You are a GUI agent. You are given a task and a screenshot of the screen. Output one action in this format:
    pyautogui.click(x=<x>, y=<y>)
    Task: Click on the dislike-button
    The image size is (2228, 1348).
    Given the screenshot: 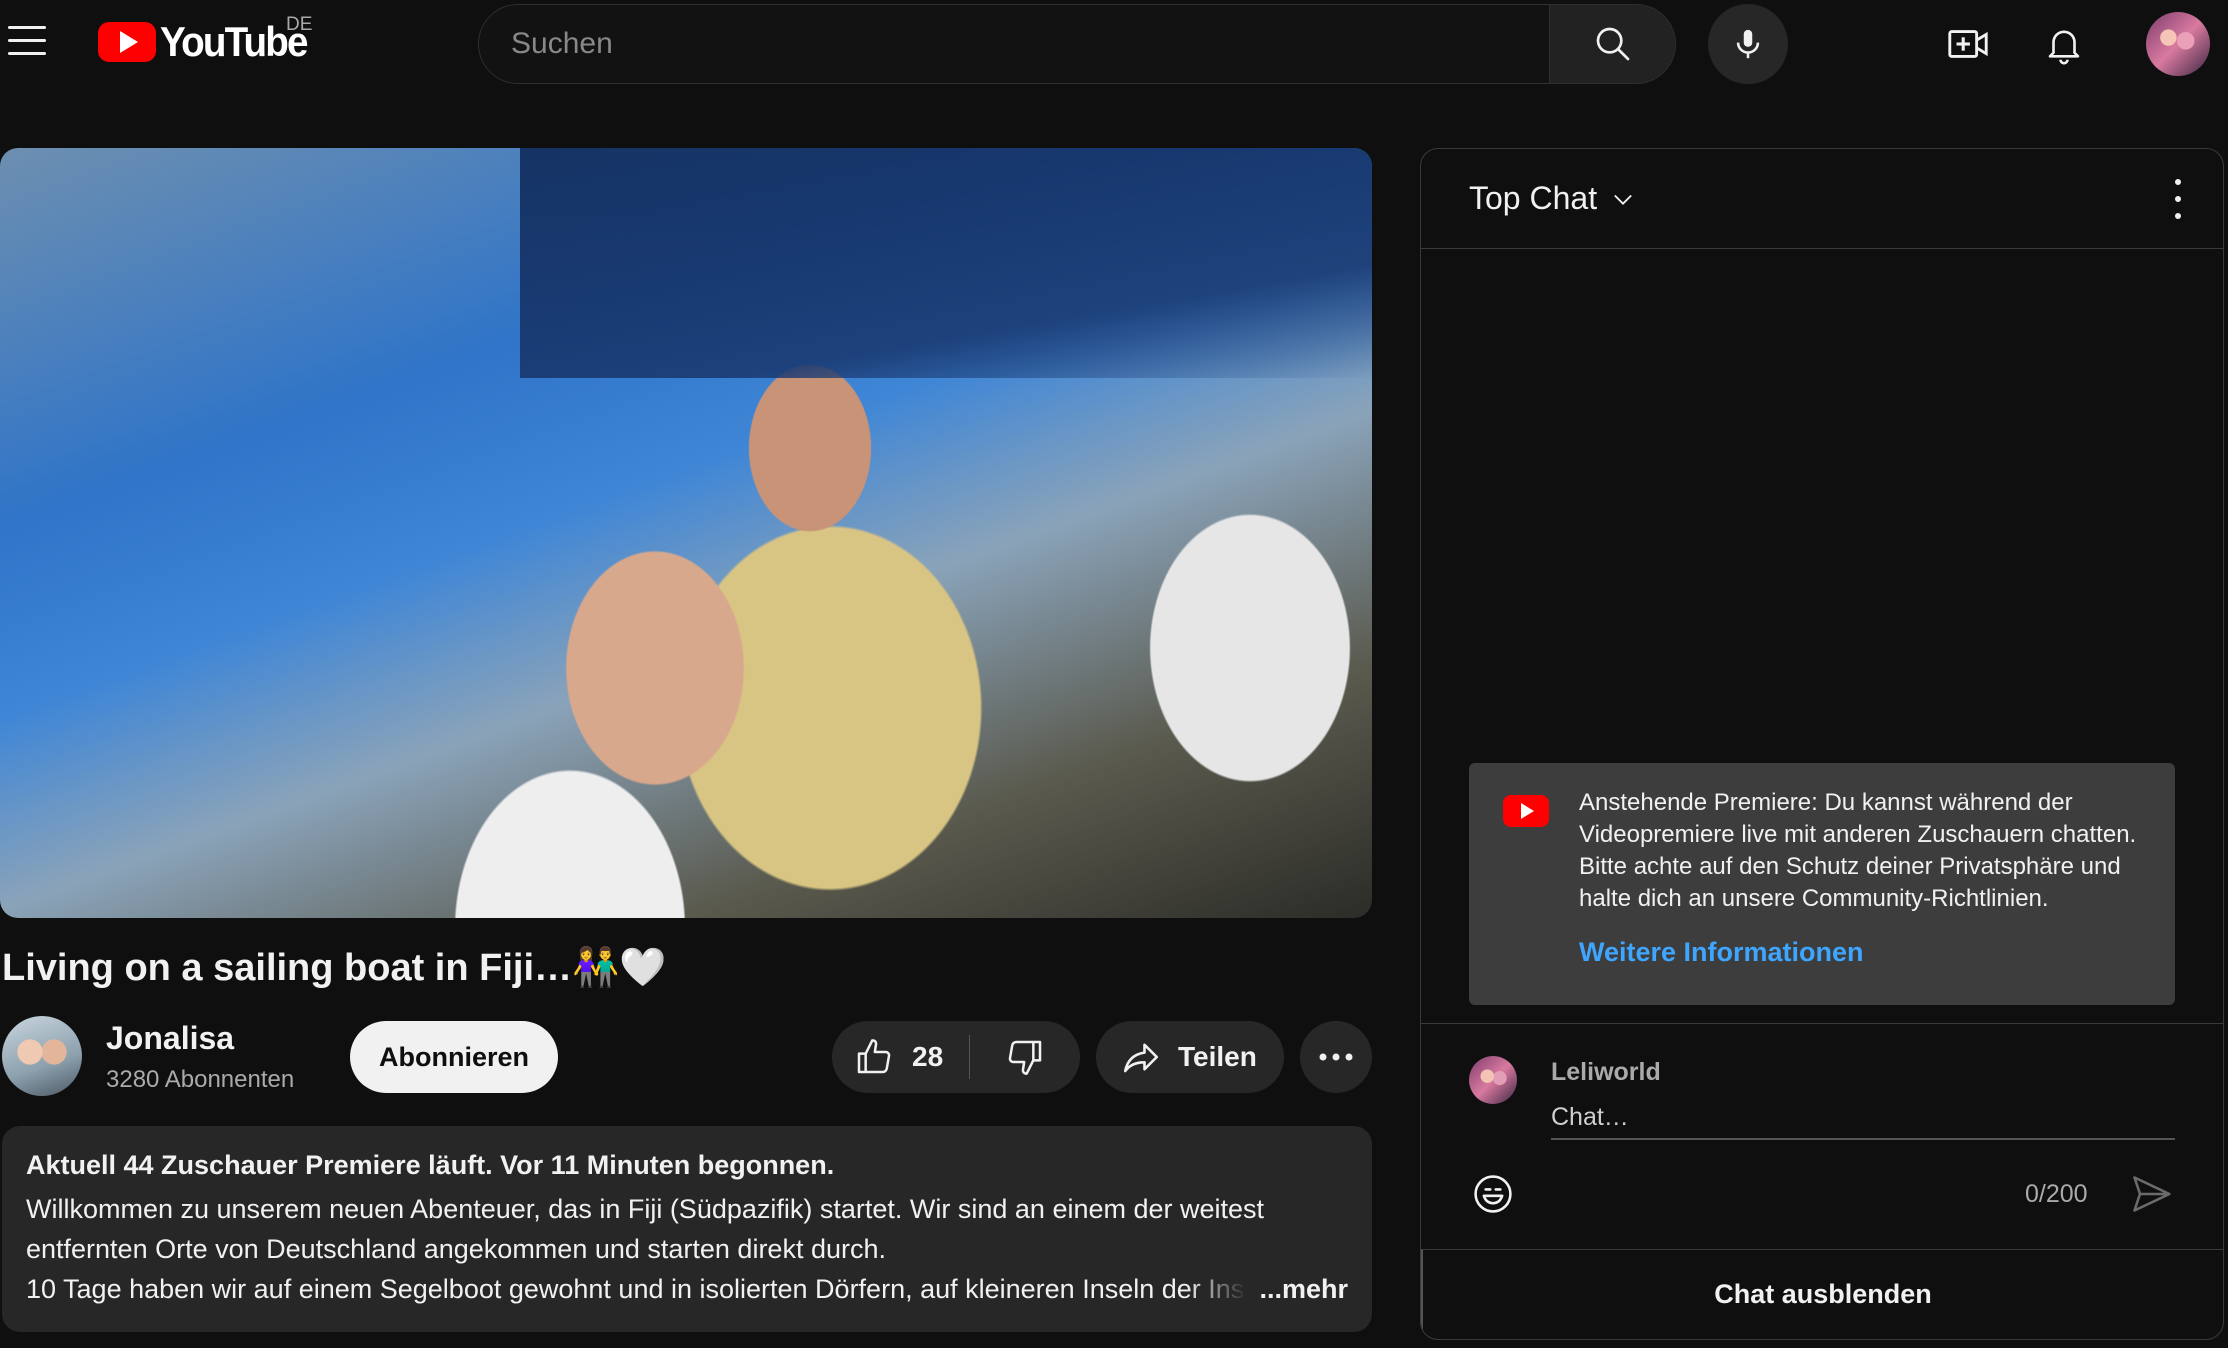 What is the action you would take?
    pyautogui.click(x=1025, y=1057)
    